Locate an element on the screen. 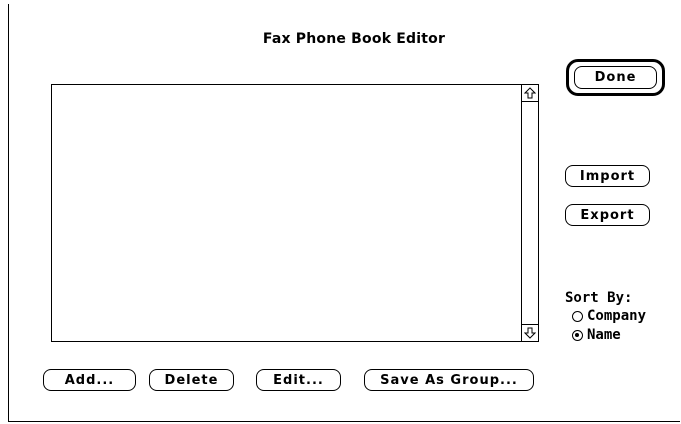 The image size is (681, 424). done-button-default-ring: Done is located at coordinates (615, 77).